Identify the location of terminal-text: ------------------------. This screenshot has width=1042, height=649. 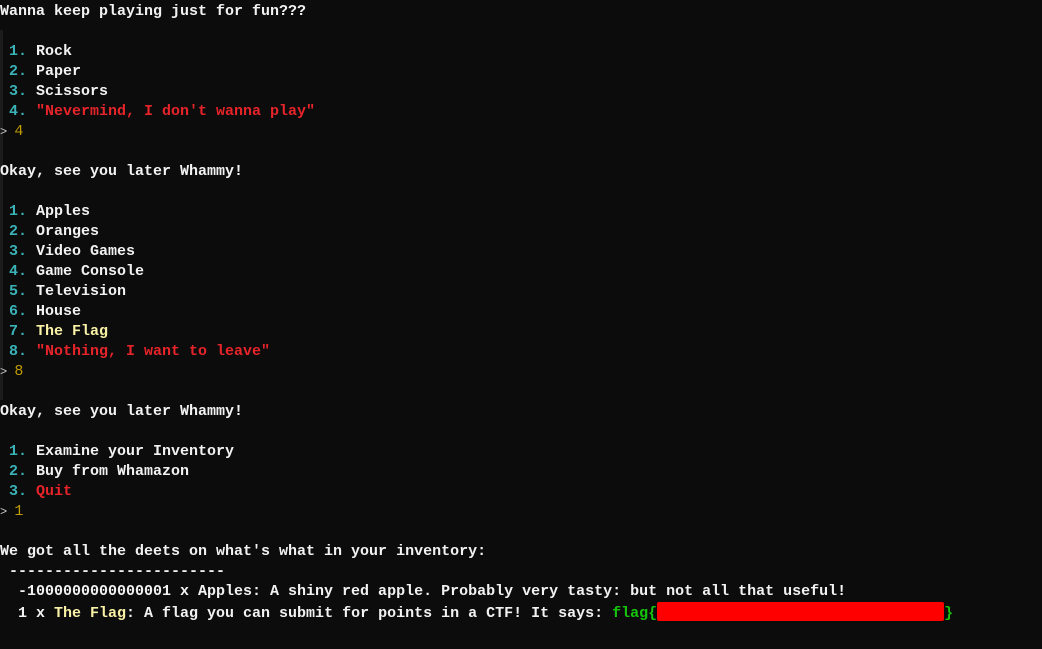
(113, 571).